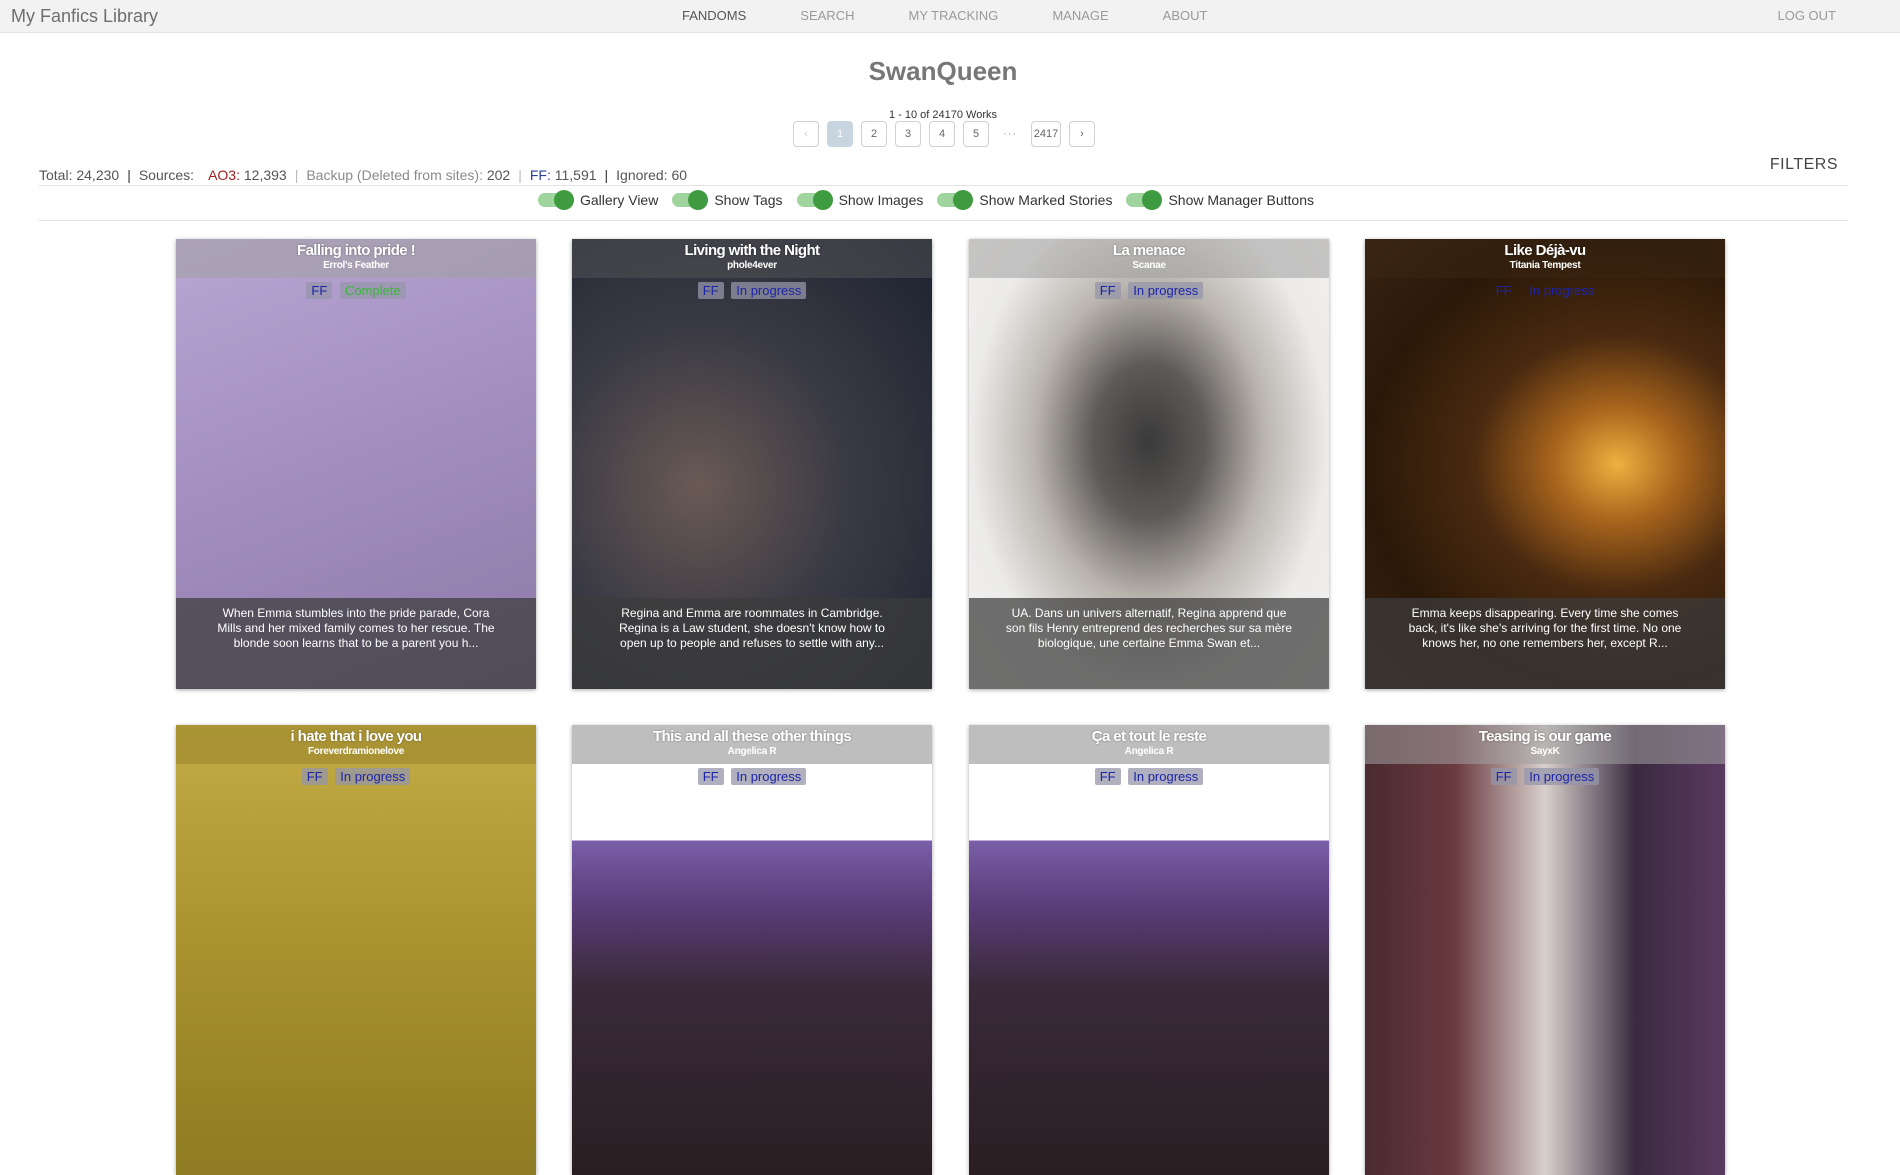 The image size is (1900, 1175). I want to click on next-page-button: ›, so click(1082, 134).